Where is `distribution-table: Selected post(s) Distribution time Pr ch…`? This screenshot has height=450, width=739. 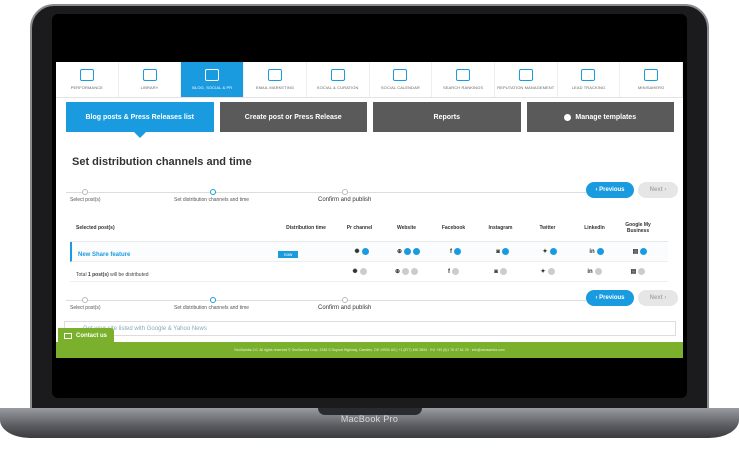
distribution-table: Selected post(s) Distribution time Pr ch… is located at coordinates (369, 248).